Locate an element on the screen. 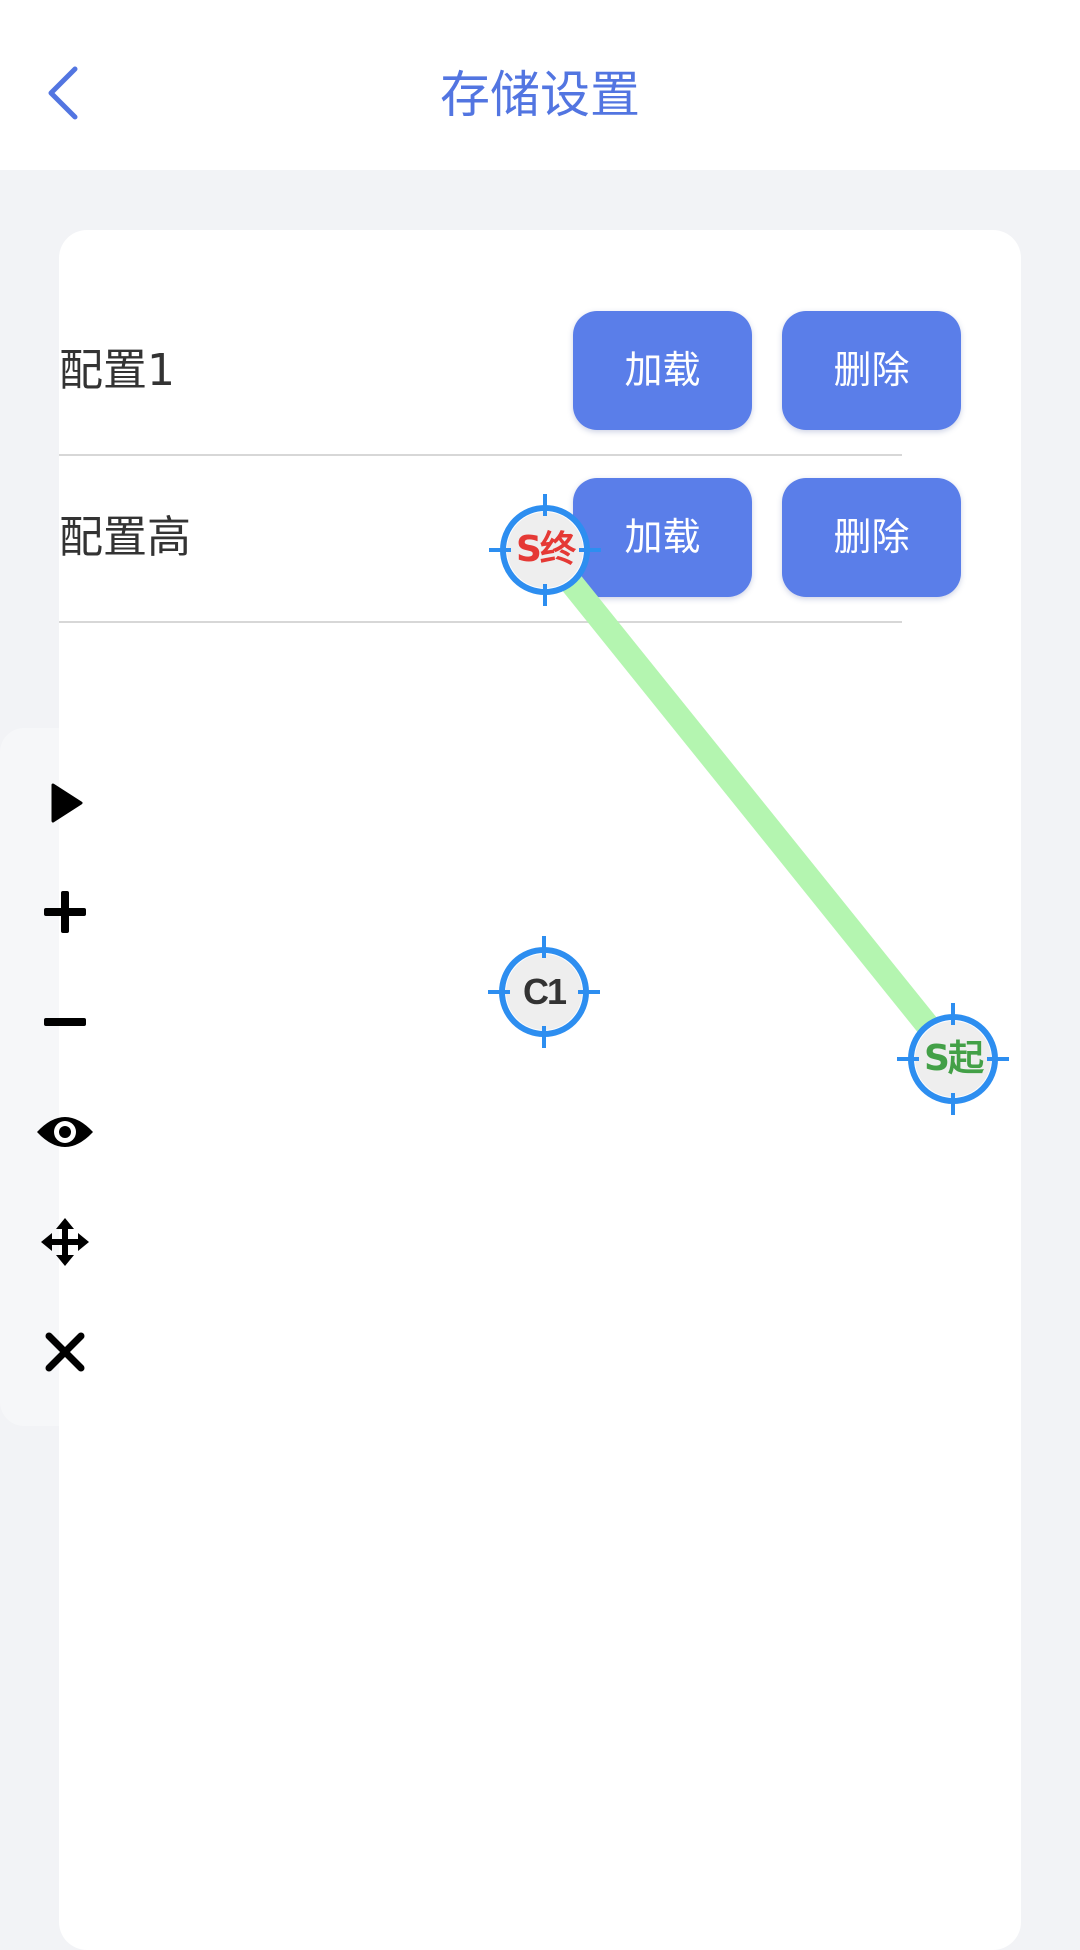 This screenshot has width=1080, height=1950. config-name: 配置1 is located at coordinates (117, 370).